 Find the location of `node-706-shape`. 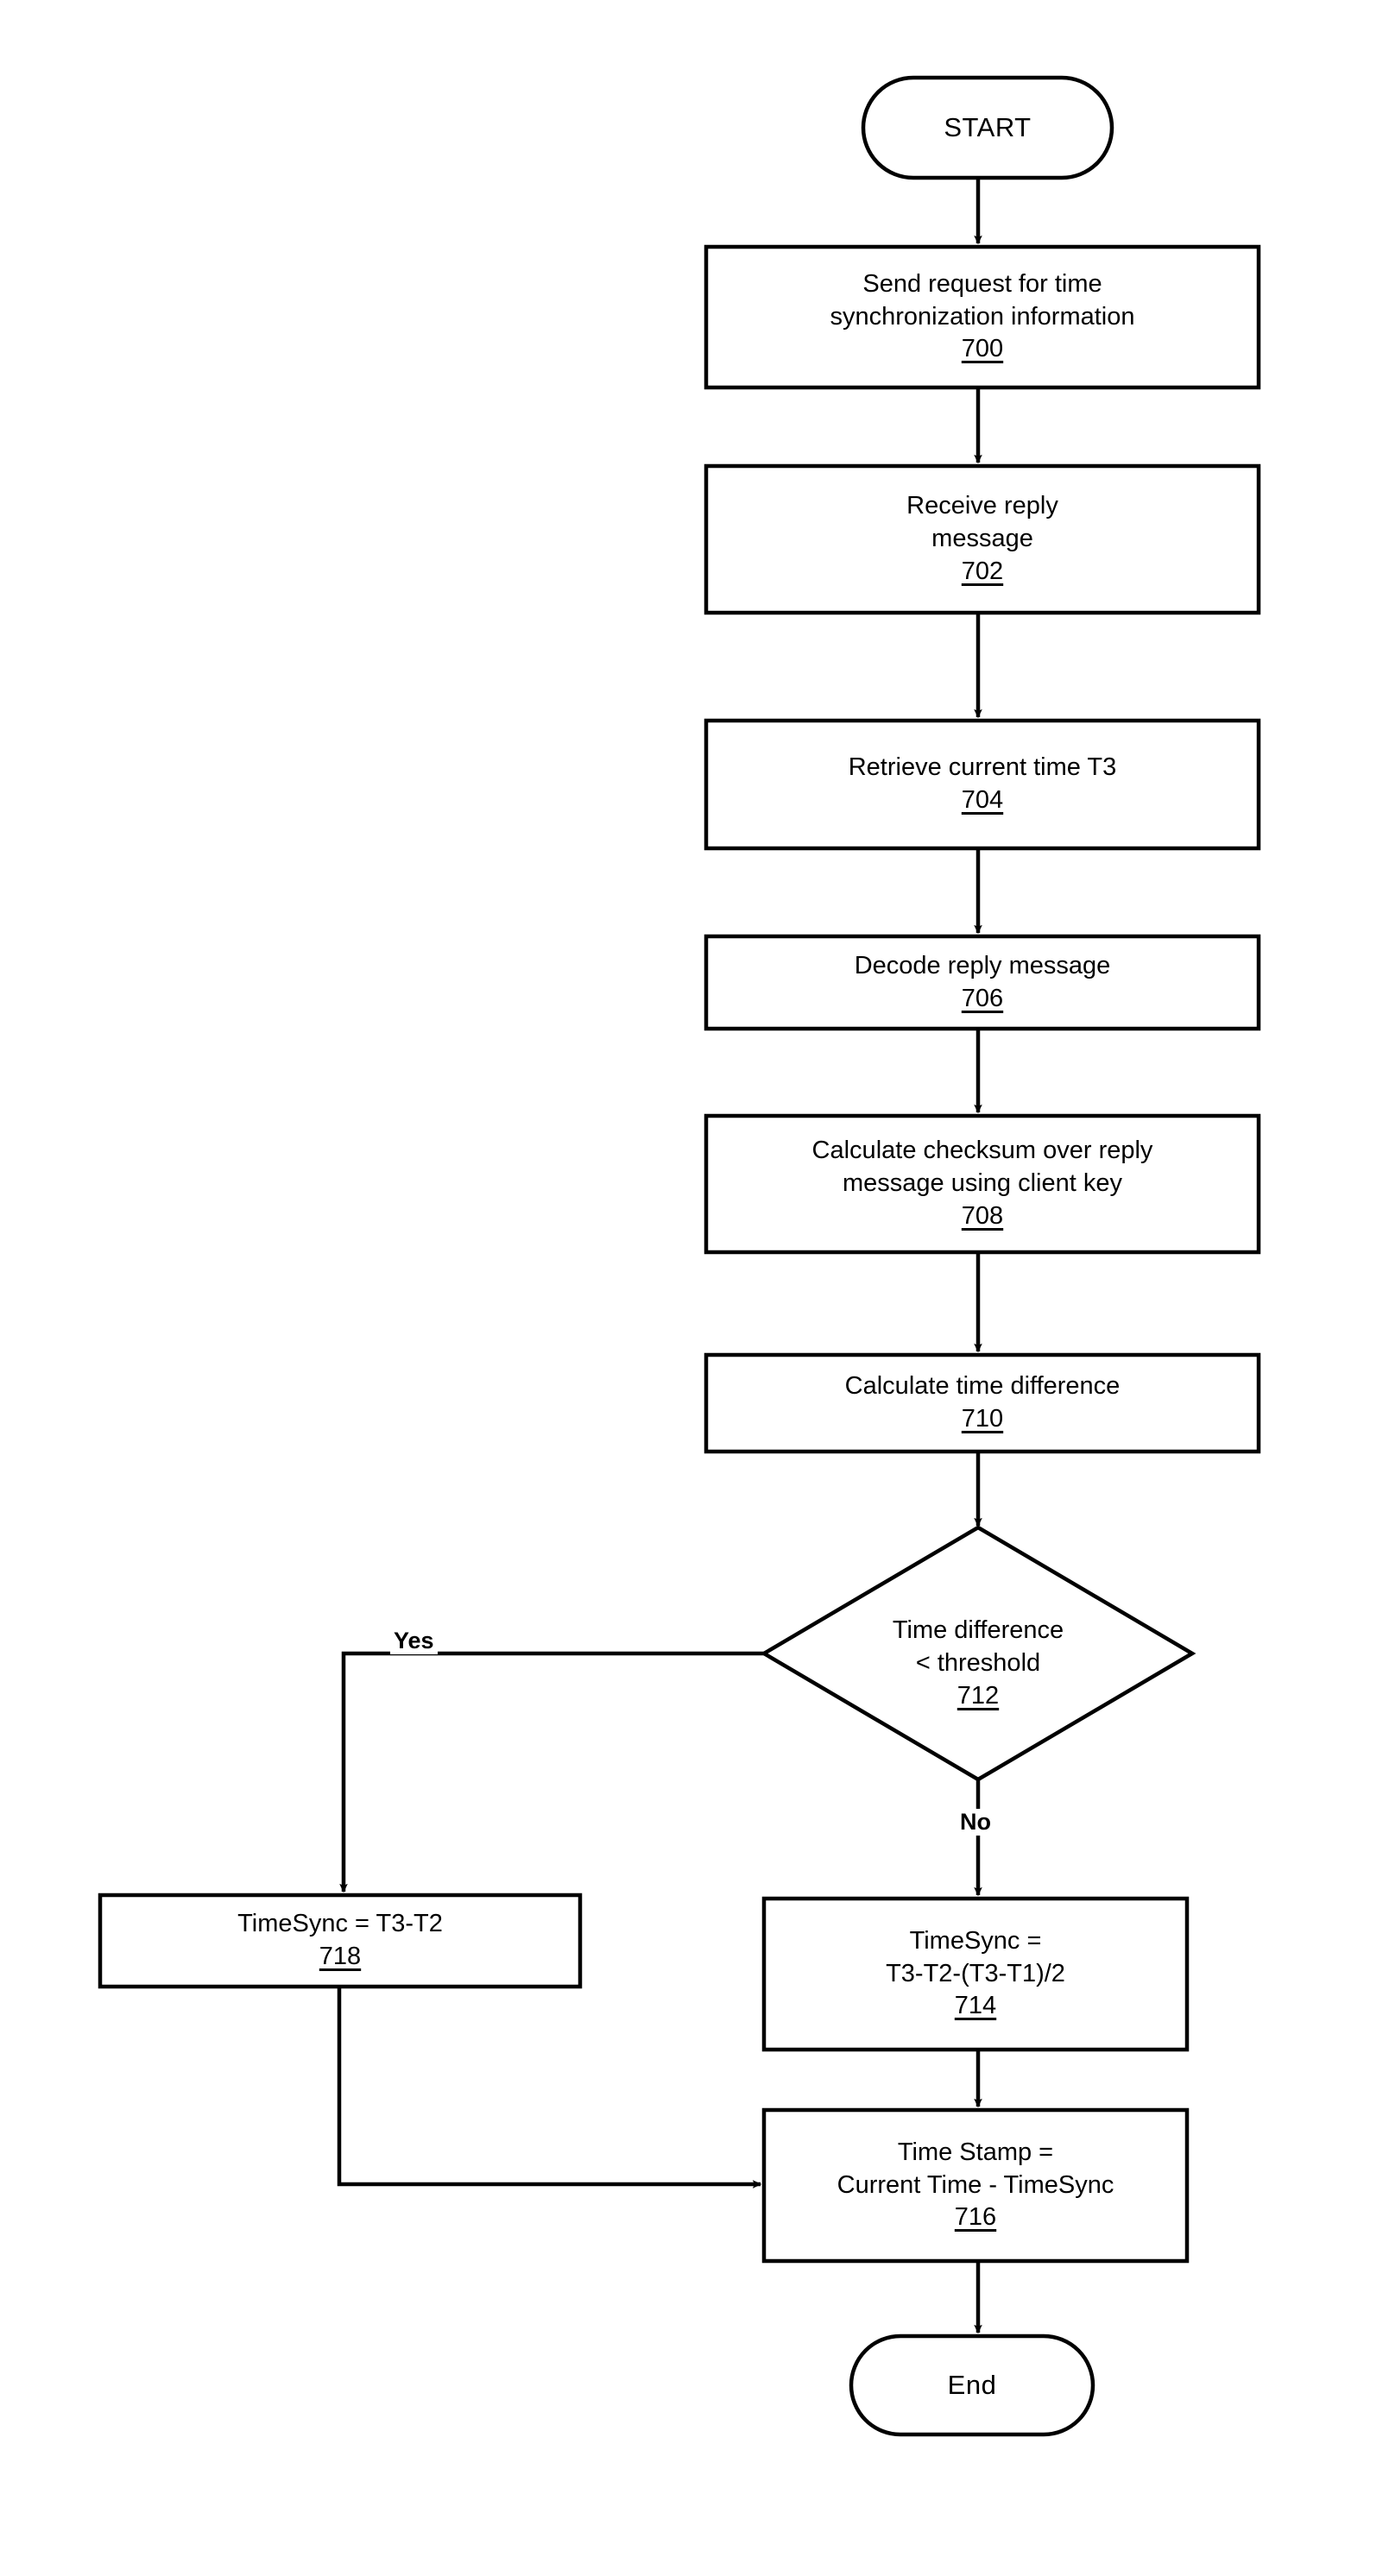

node-706-shape is located at coordinates (982, 982).